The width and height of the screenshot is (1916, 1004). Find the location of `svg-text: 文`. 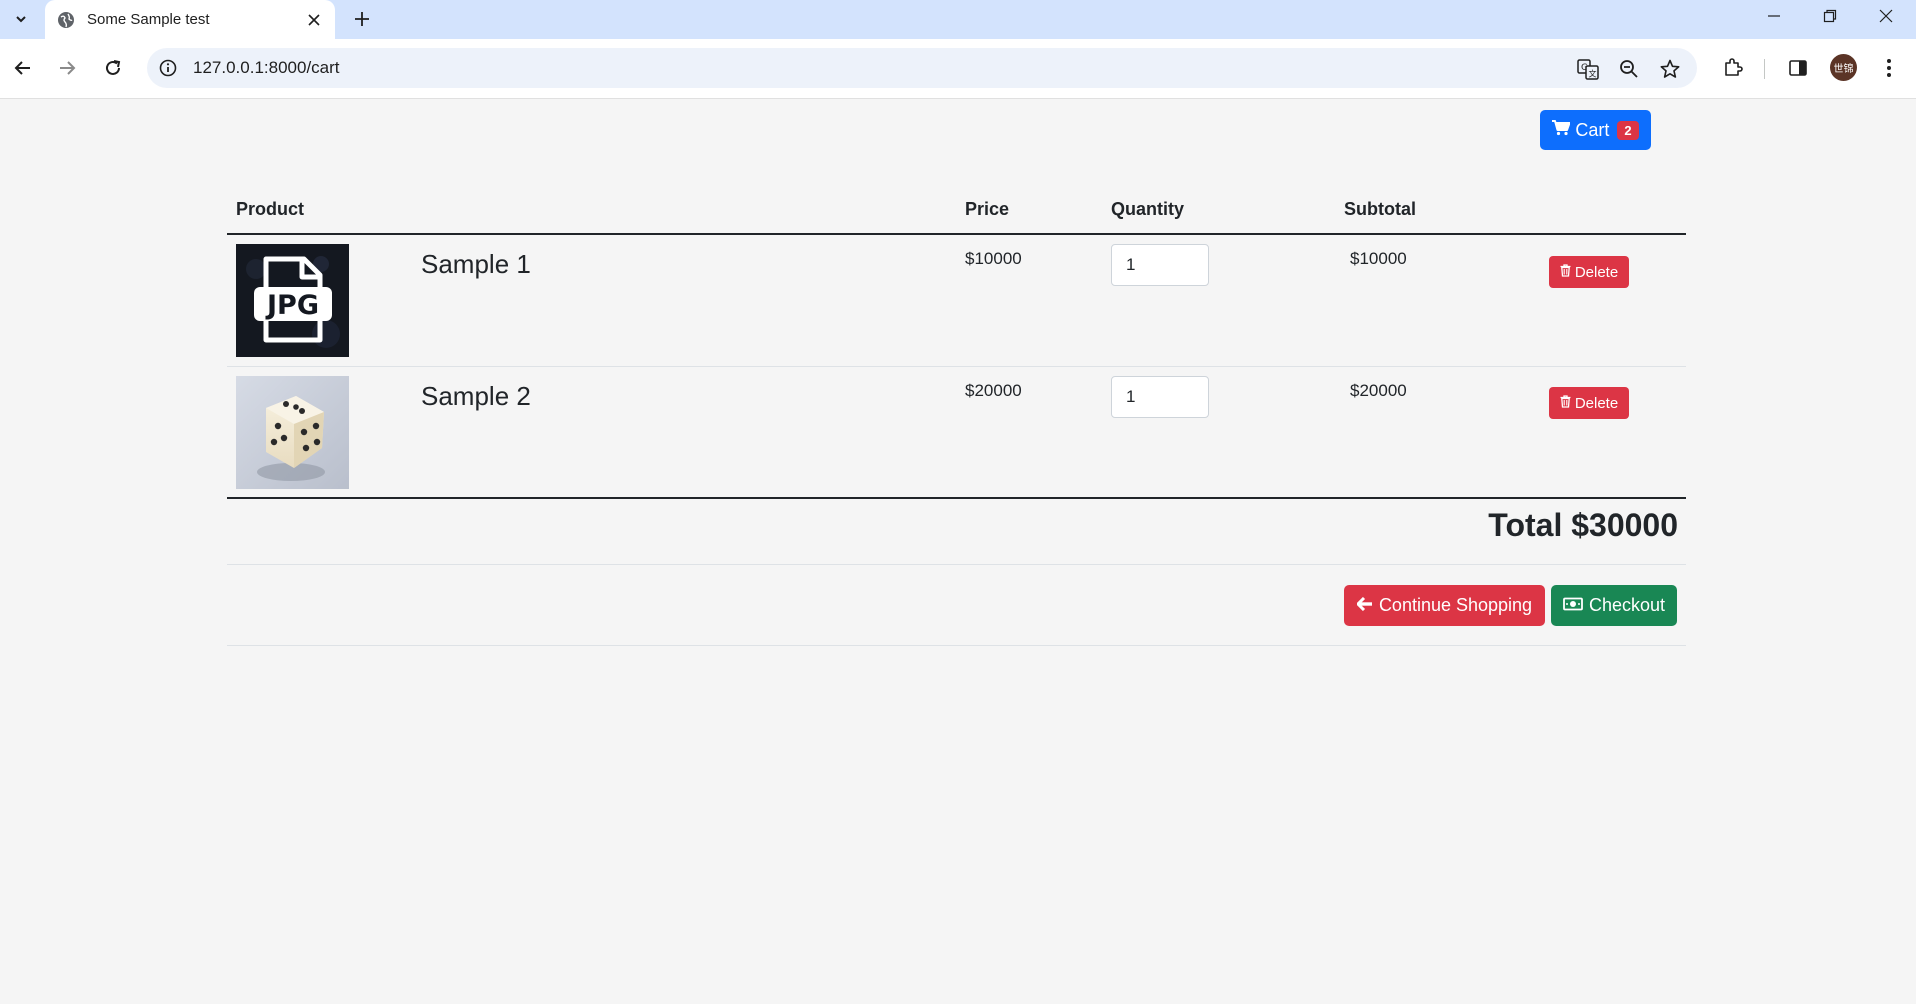

svg-text: 文 is located at coordinates (1593, 74).